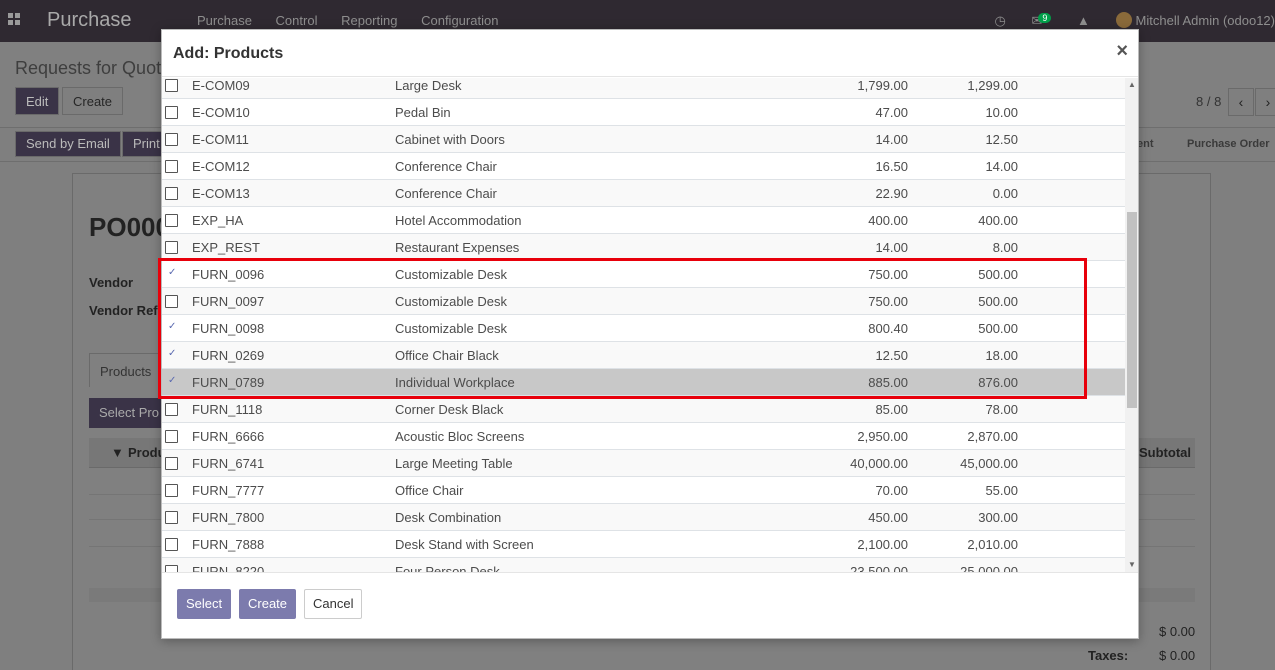  Describe the element at coordinates (369, 20) in the screenshot. I see `menu-reporting: Reporting` at that location.